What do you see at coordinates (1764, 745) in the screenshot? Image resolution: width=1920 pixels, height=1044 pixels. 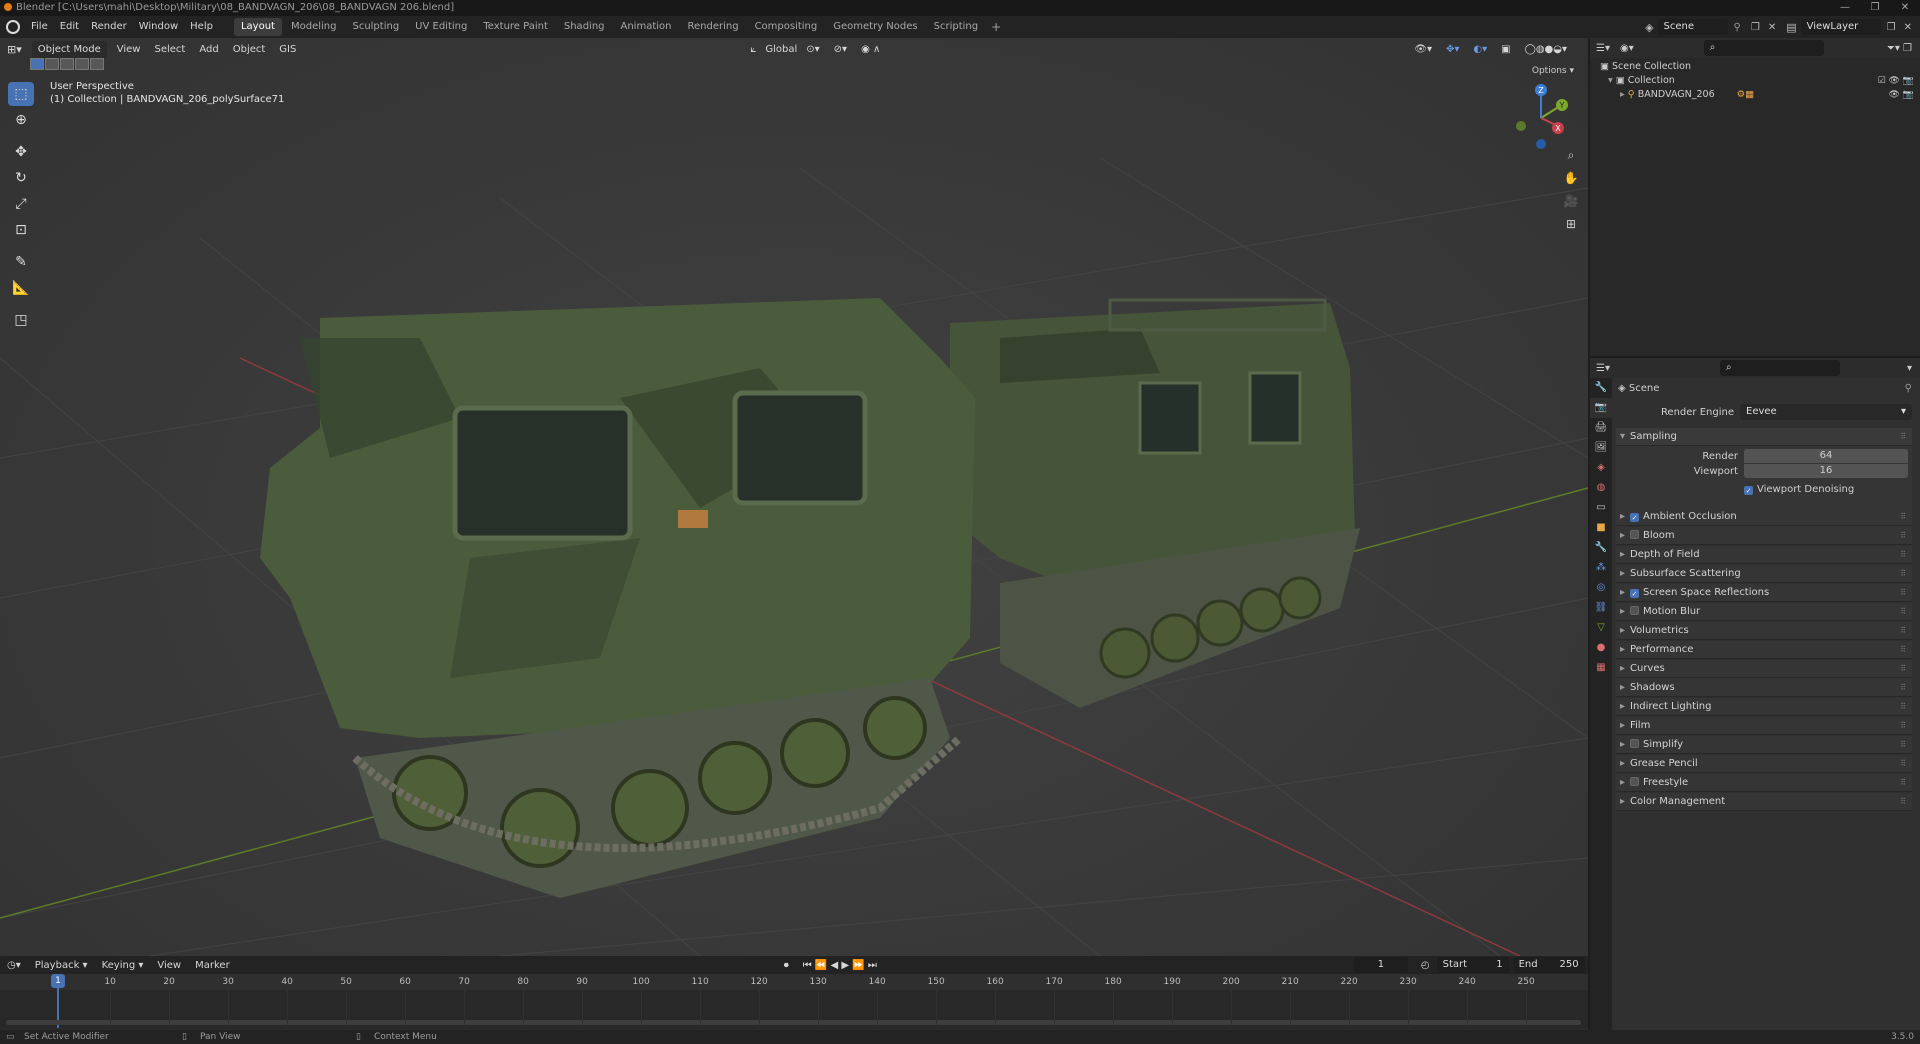 I see `panel-simplify: ▸ Simplify ⠿` at bounding box center [1764, 745].